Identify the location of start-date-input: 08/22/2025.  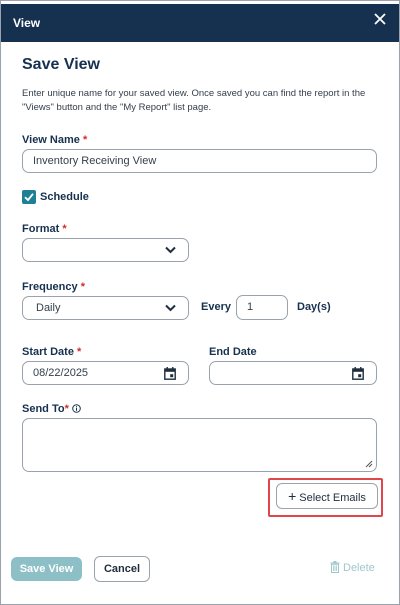
(105, 373).